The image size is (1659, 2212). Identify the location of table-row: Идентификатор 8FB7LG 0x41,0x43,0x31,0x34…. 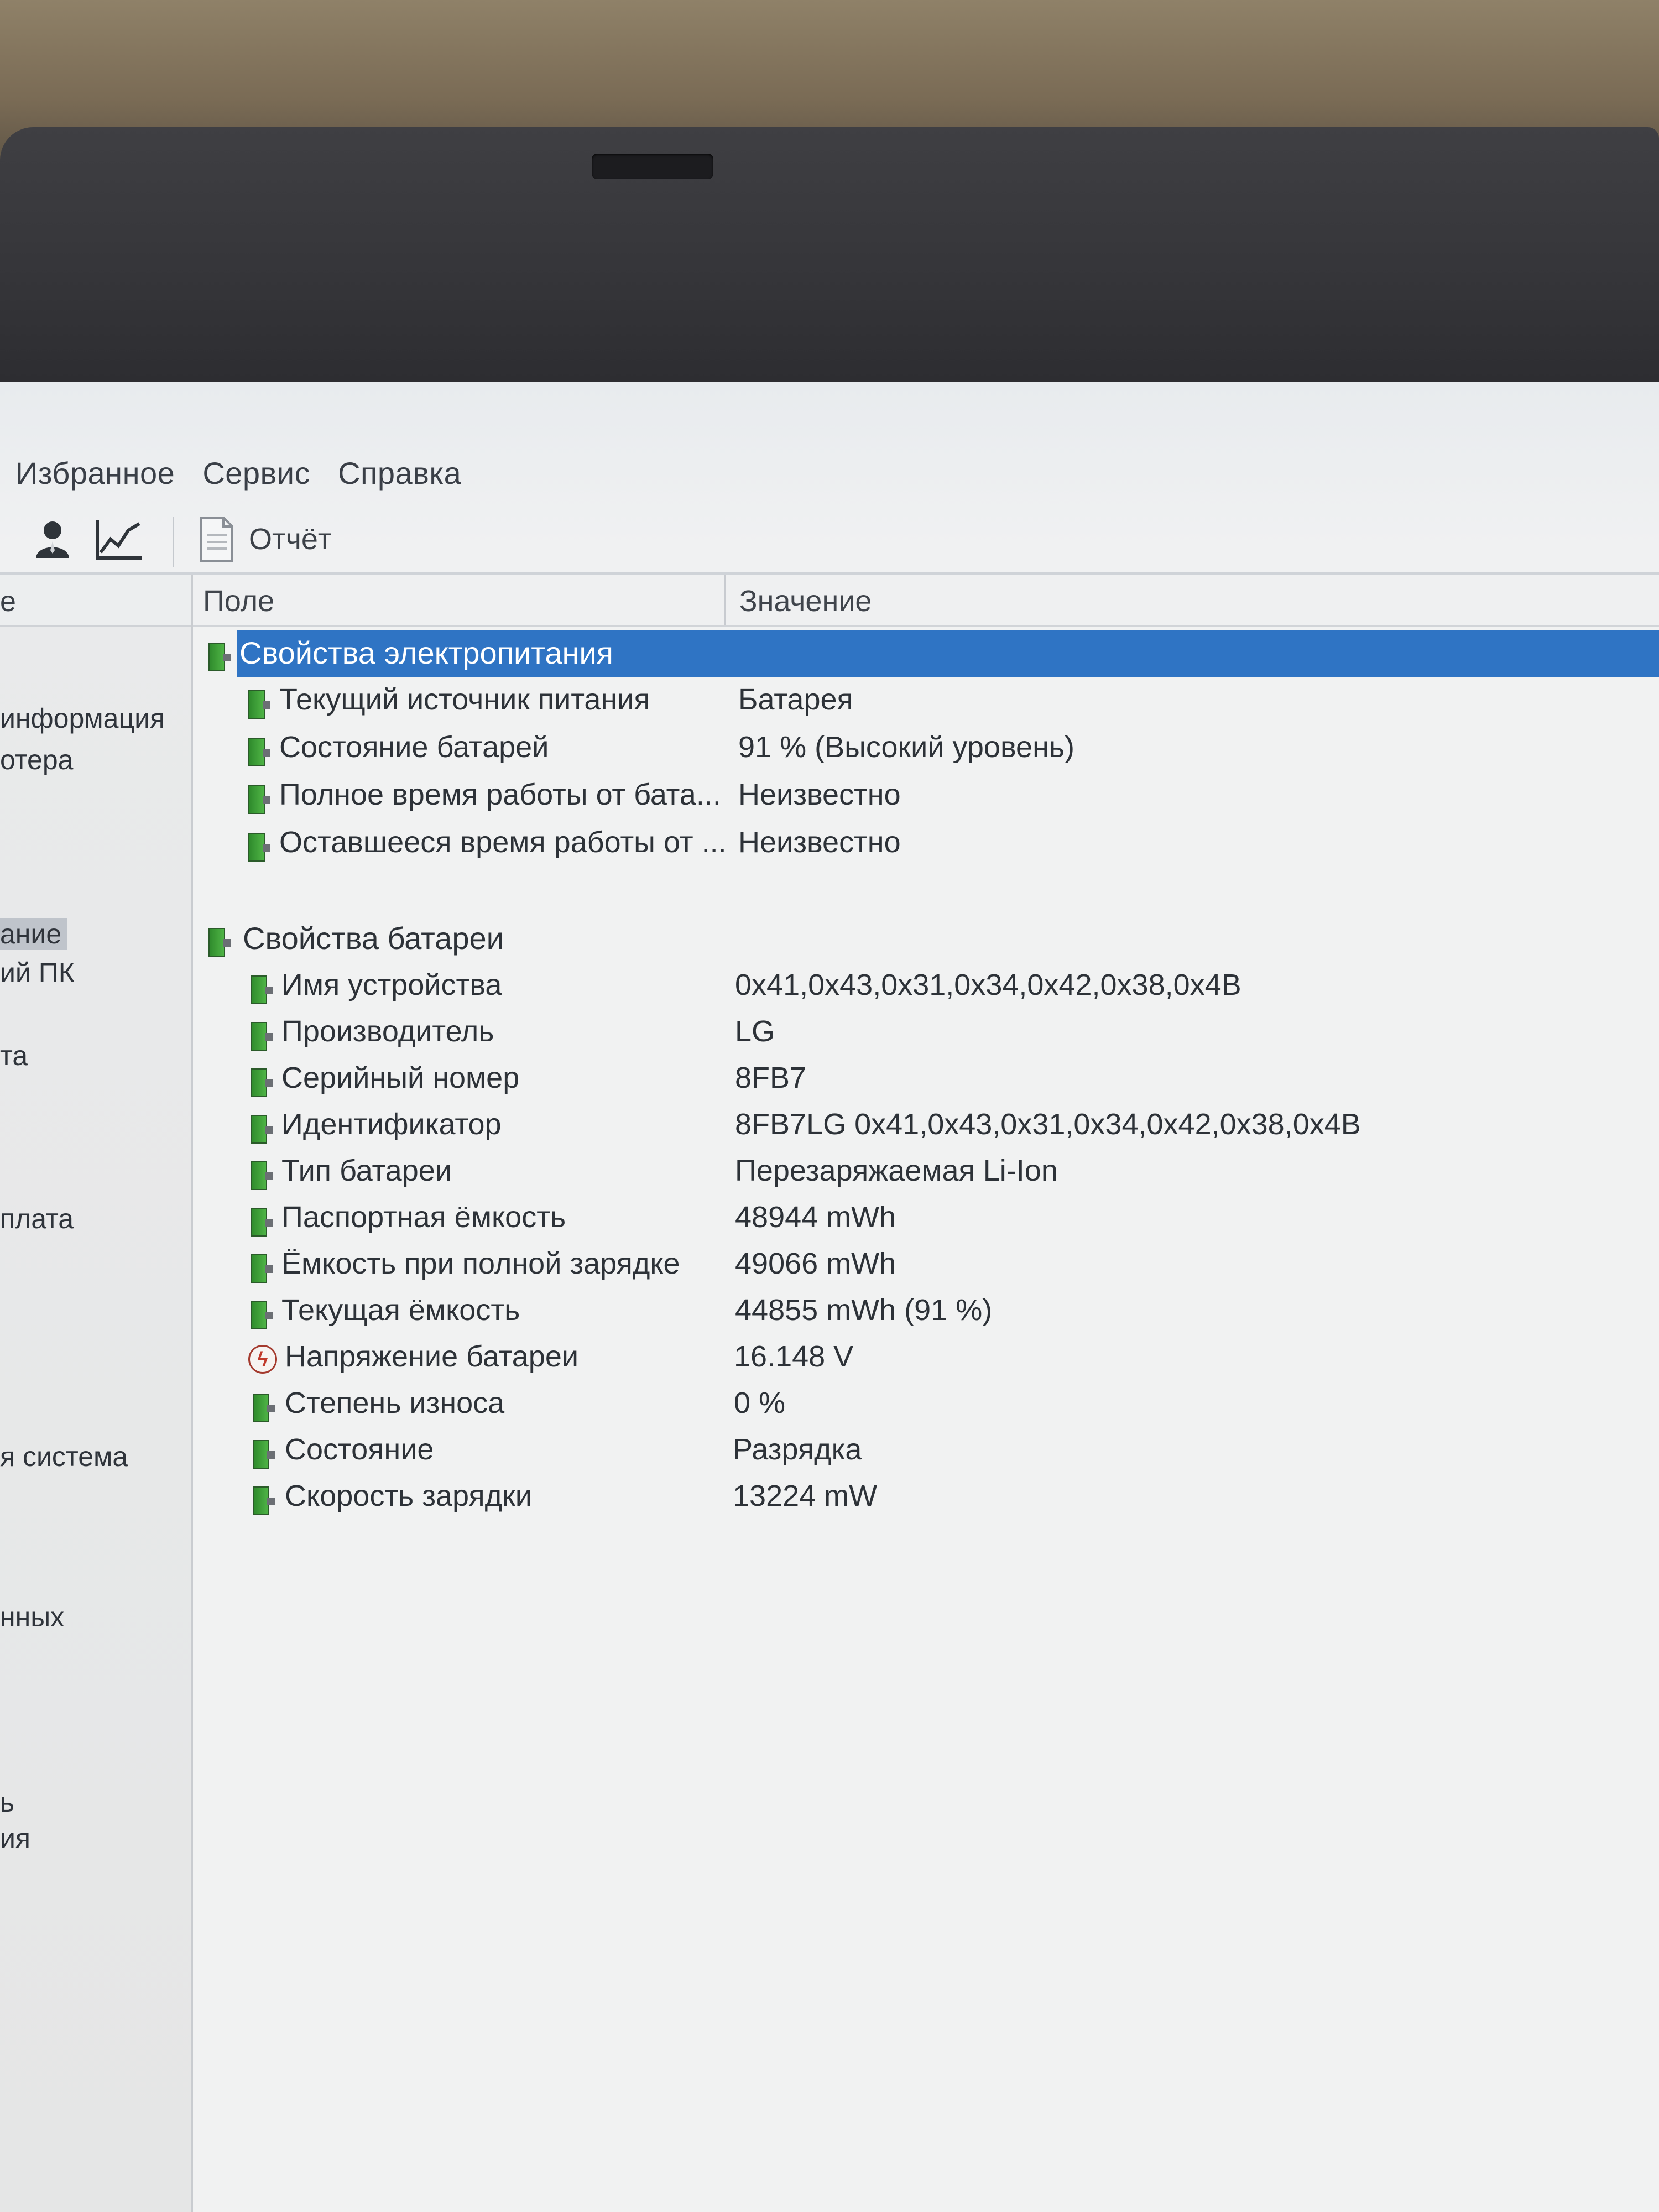
(926, 1126).